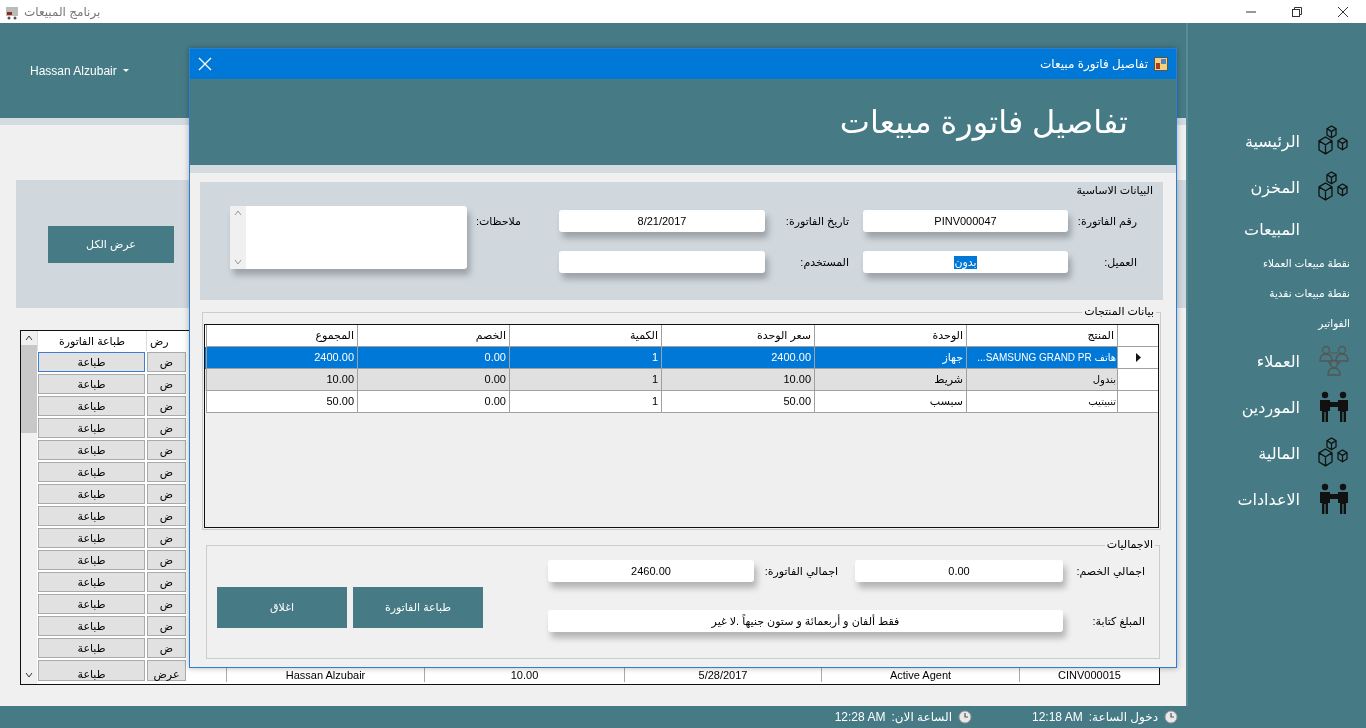 The image size is (1366, 728). Describe the element at coordinates (965, 221) in the screenshot. I see `input-field: PINV000047` at that location.